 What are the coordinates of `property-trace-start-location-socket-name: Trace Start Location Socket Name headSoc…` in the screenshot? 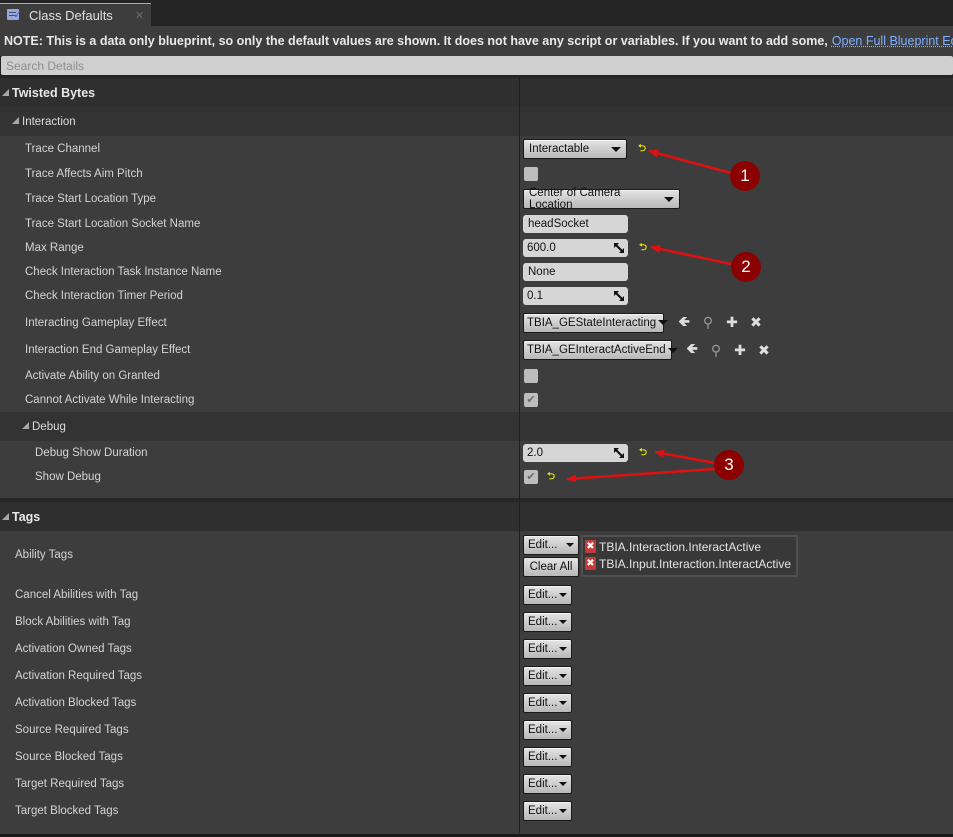 It's located at (476, 224).